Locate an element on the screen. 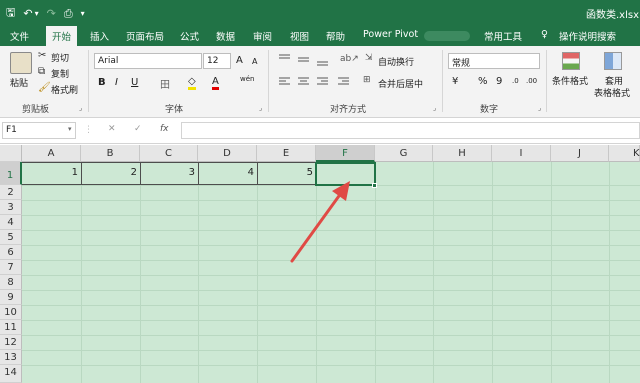 This screenshot has width=640, height=383. row-header: 4 is located at coordinates (11, 222).